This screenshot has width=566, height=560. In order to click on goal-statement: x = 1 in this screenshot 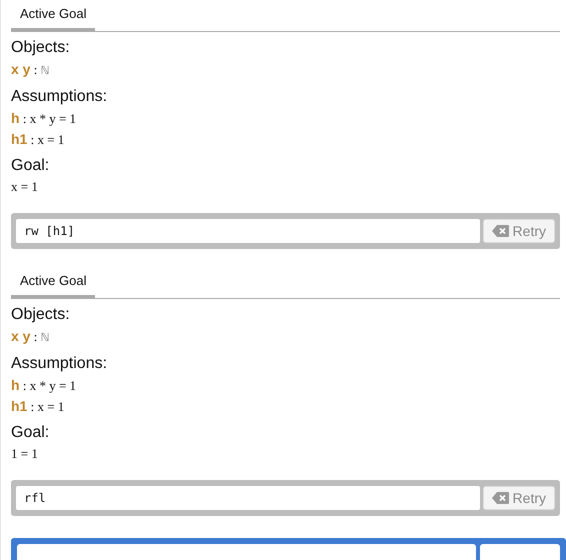, I will do `click(24, 186)`.